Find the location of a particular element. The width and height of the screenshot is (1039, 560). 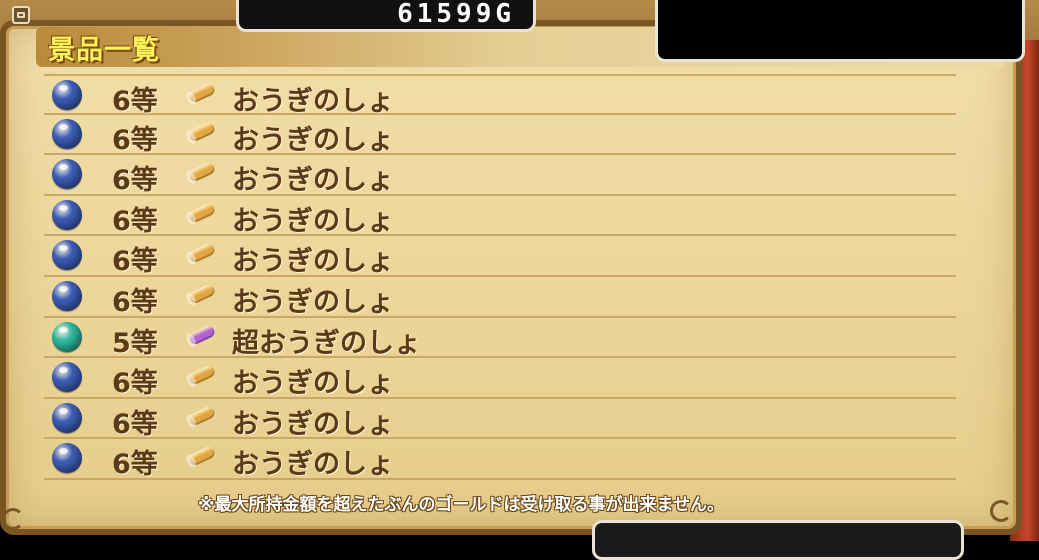

super-scroll-icon is located at coordinates (202, 334).